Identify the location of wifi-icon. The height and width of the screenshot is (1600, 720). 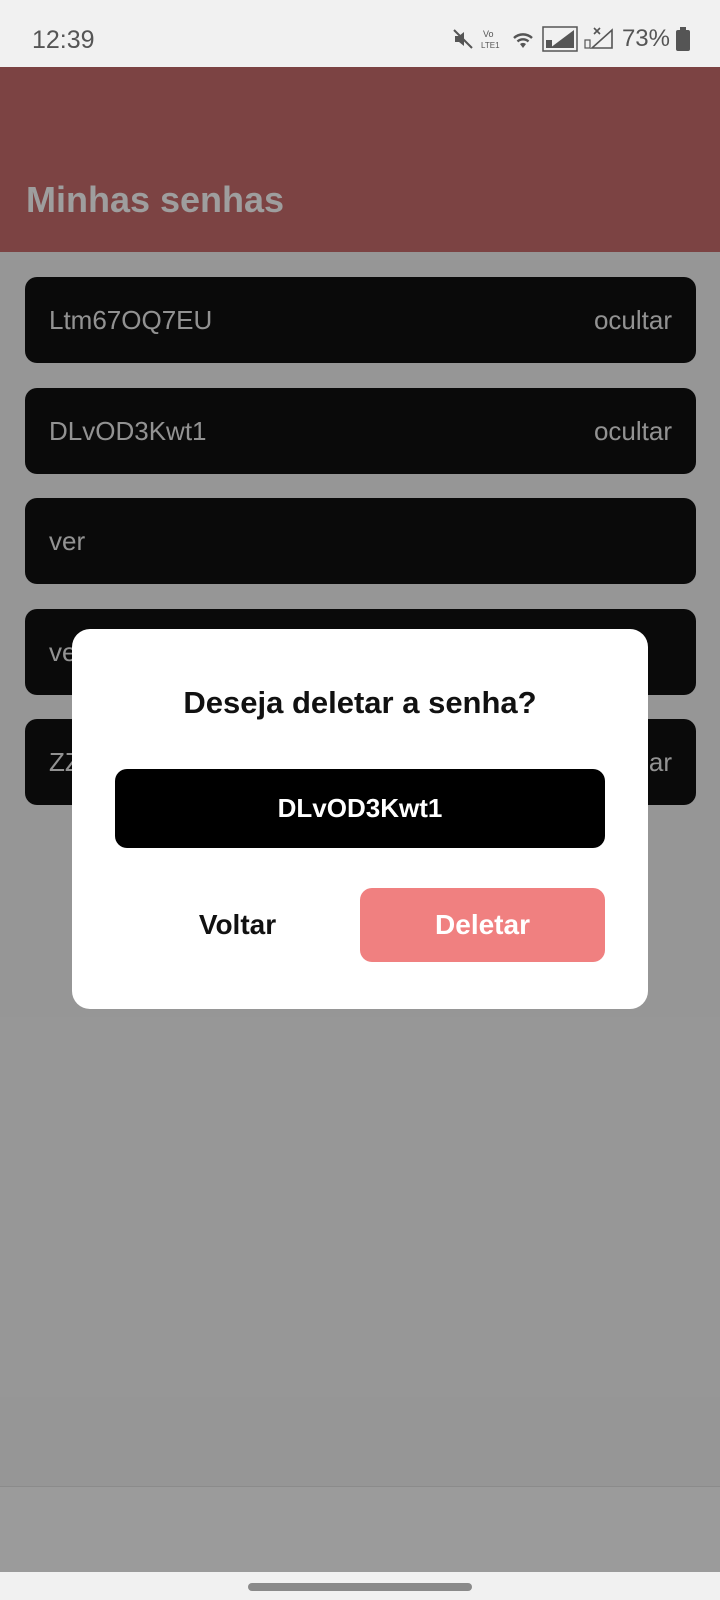
(523, 39).